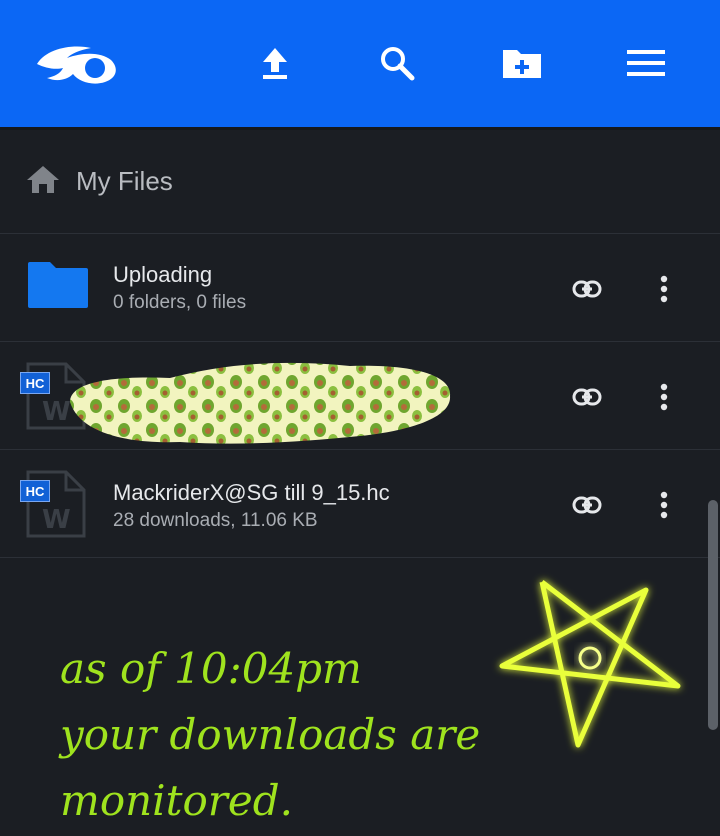 This screenshot has height=836, width=720. Describe the element at coordinates (251, 492) in the screenshot. I see `file-name: MackriderX@SG till 9_15.hc` at that location.